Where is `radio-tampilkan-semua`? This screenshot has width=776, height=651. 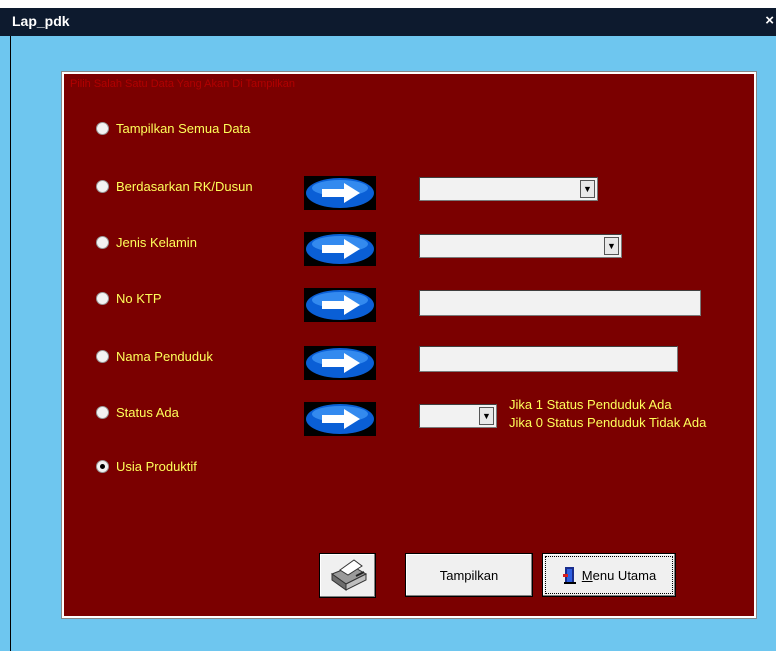
radio-tampilkan-semua is located at coordinates (102, 128).